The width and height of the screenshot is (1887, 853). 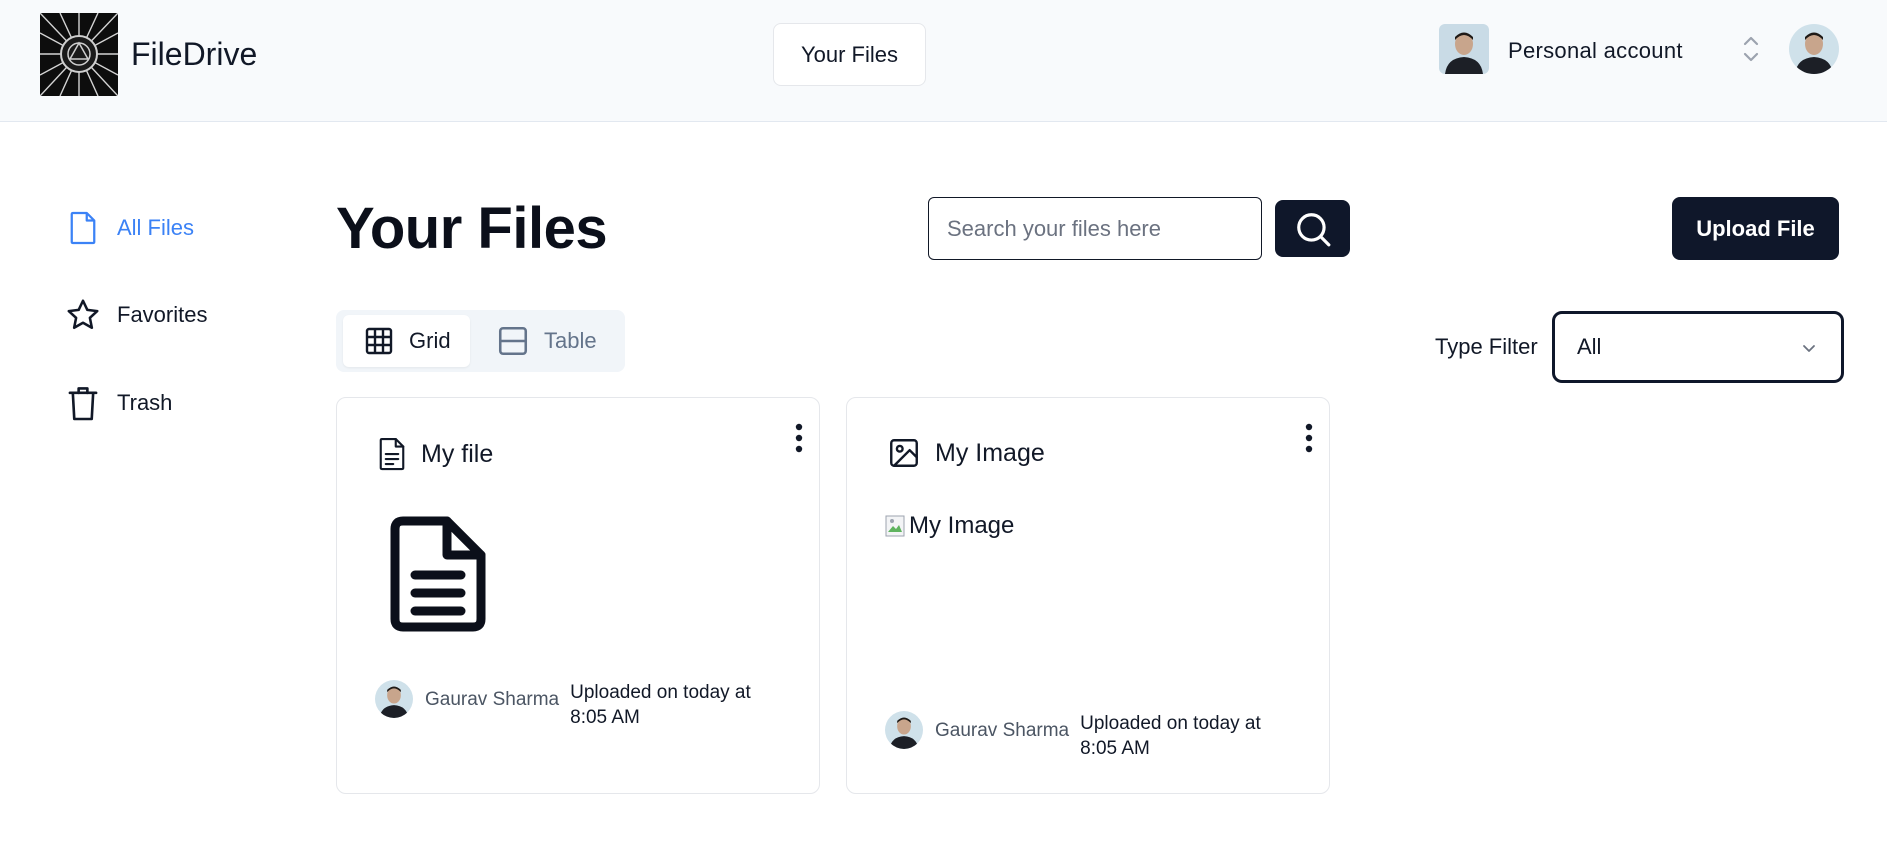 I want to click on tab-grid: Grid, so click(x=406, y=341).